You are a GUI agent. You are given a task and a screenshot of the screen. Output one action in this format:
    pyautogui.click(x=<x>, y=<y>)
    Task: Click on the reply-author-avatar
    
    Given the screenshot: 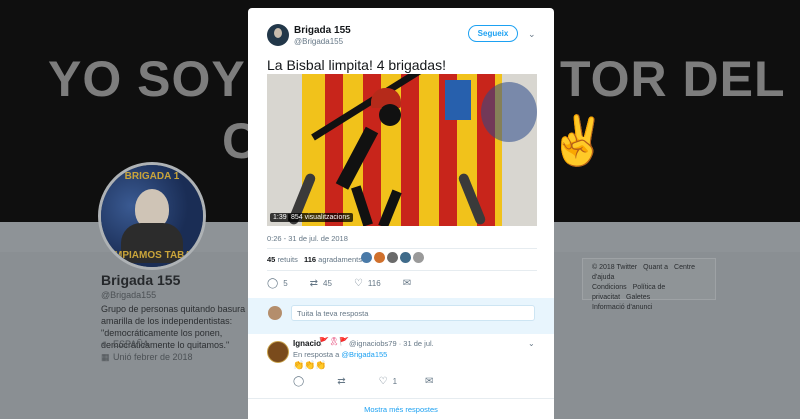 What is the action you would take?
    pyautogui.click(x=278, y=352)
    